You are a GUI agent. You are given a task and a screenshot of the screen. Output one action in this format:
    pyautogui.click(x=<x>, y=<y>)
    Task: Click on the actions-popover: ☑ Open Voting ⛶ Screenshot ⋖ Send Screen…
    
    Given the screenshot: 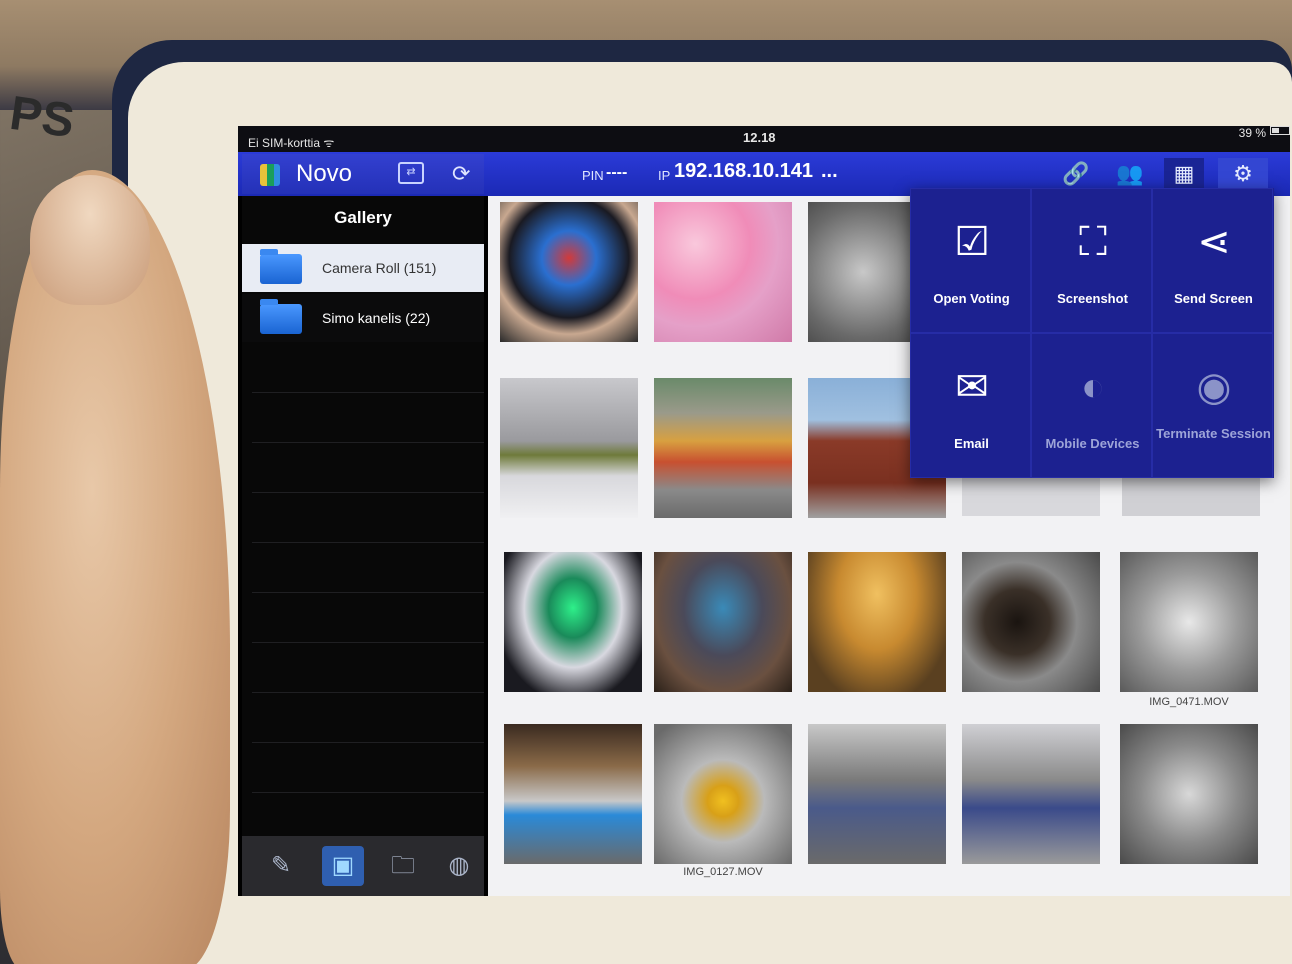 What is the action you would take?
    pyautogui.click(x=1092, y=333)
    